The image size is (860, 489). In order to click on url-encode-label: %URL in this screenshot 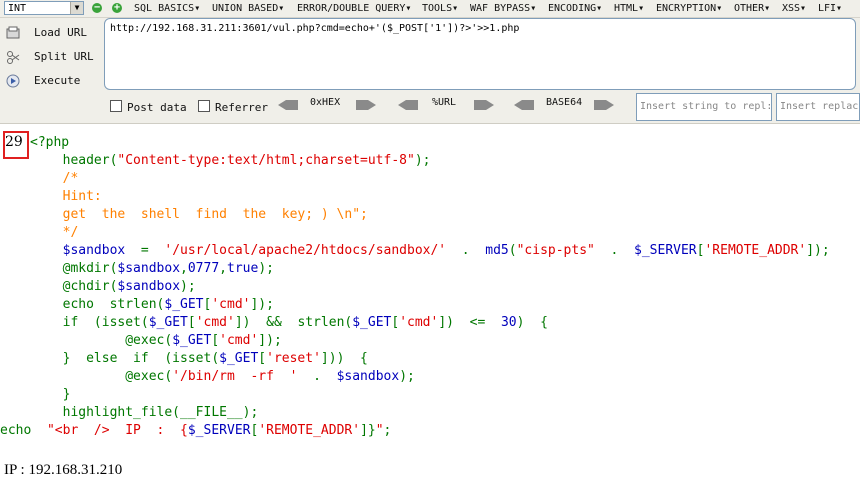, I will do `click(444, 102)`.